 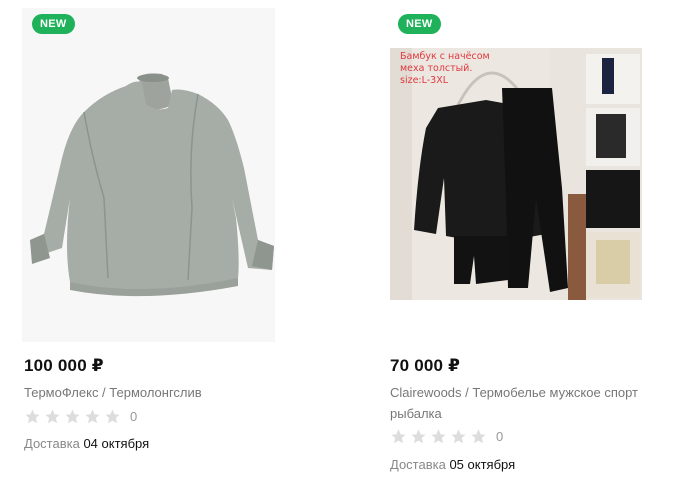 What do you see at coordinates (424, 80) in the screenshot?
I see `photo-caption-line: size:L-3XL` at bounding box center [424, 80].